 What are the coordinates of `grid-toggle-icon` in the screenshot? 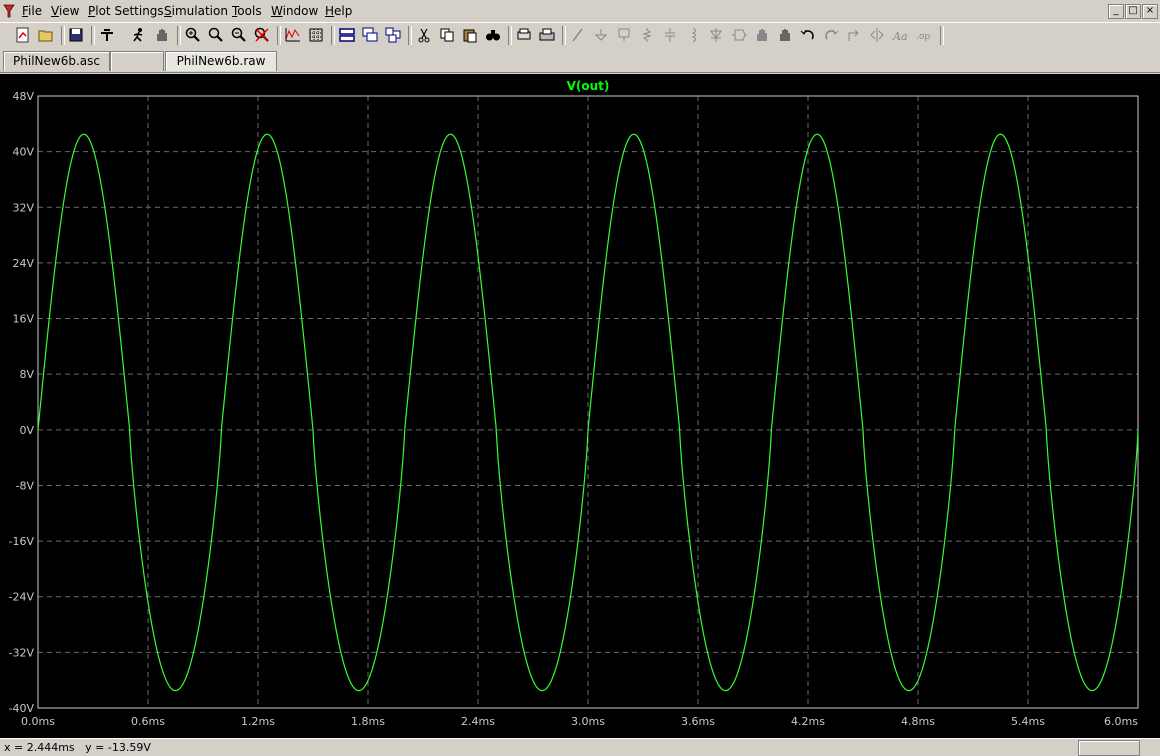 It's located at (316, 35).